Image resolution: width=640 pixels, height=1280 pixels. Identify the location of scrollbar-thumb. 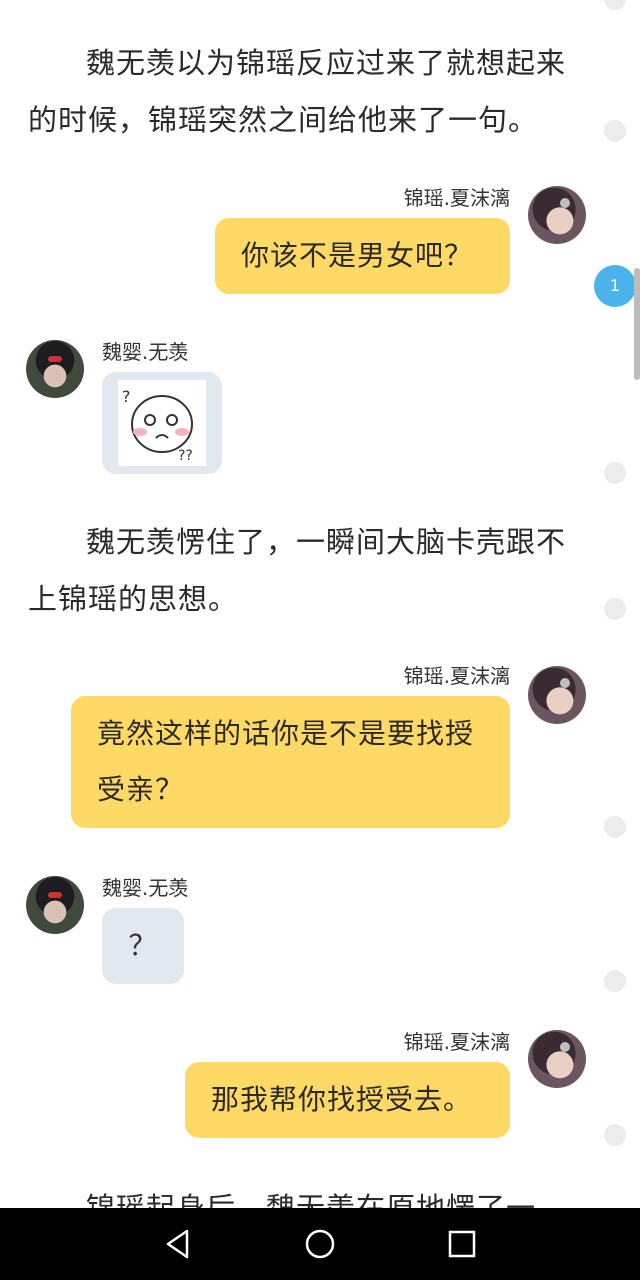
(637, 324).